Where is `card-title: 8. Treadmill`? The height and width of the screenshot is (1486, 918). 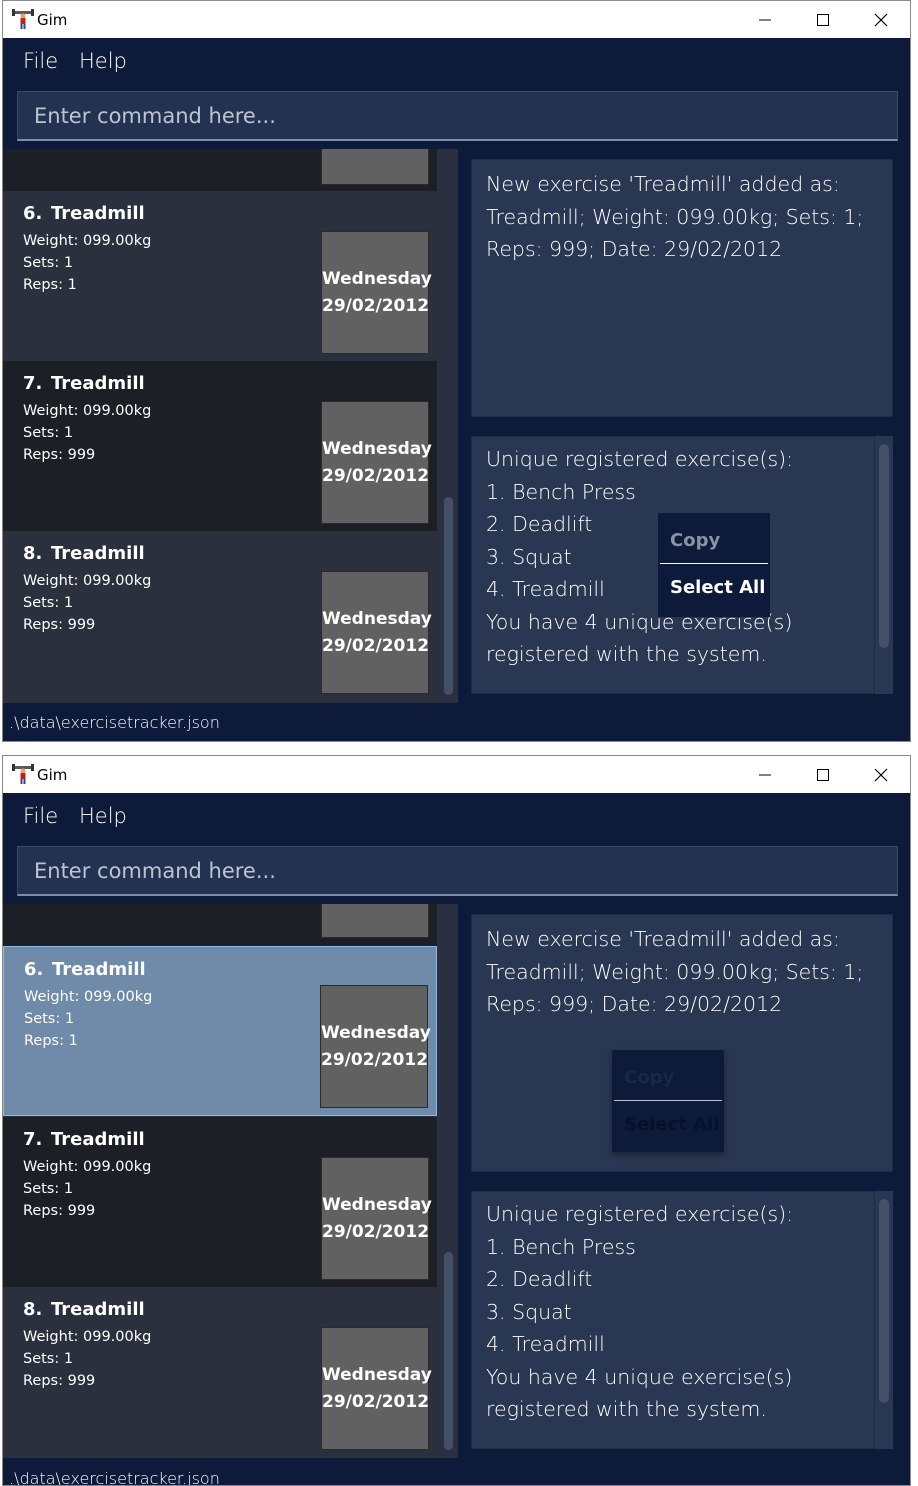
card-title: 8. Treadmill is located at coordinates (84, 553).